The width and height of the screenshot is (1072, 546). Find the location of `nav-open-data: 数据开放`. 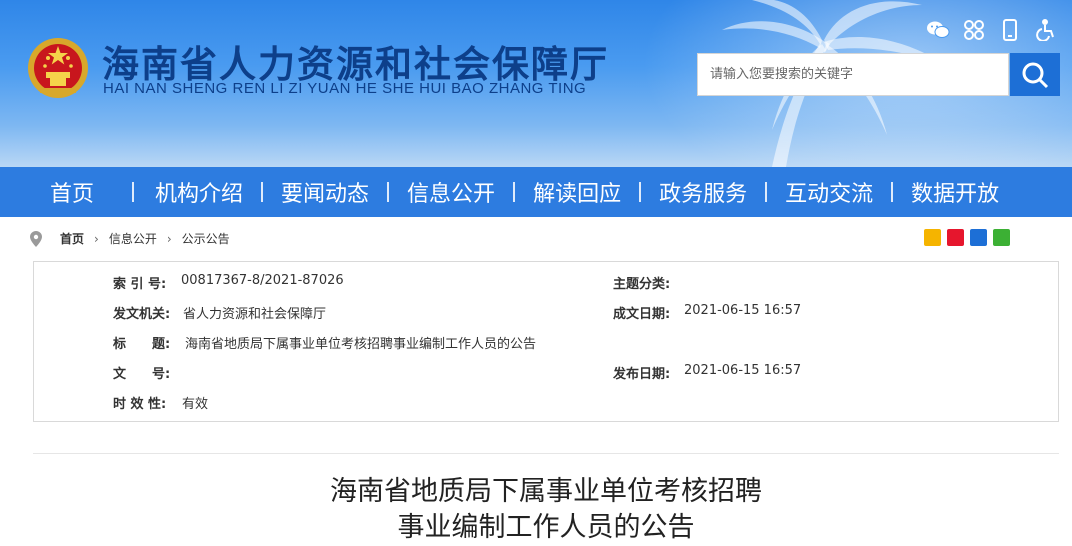

nav-open-data: 数据开放 is located at coordinates (955, 192).